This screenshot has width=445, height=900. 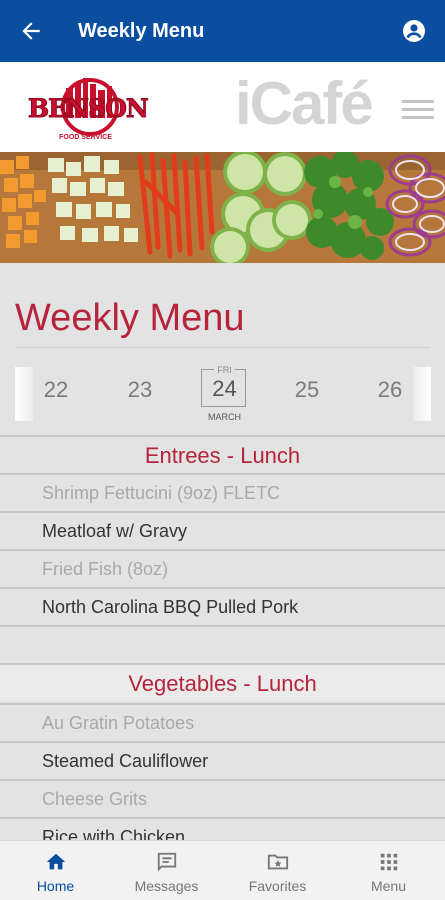 What do you see at coordinates (85, 137) in the screenshot?
I see `logo-subtext: FOOD SERVICE` at bounding box center [85, 137].